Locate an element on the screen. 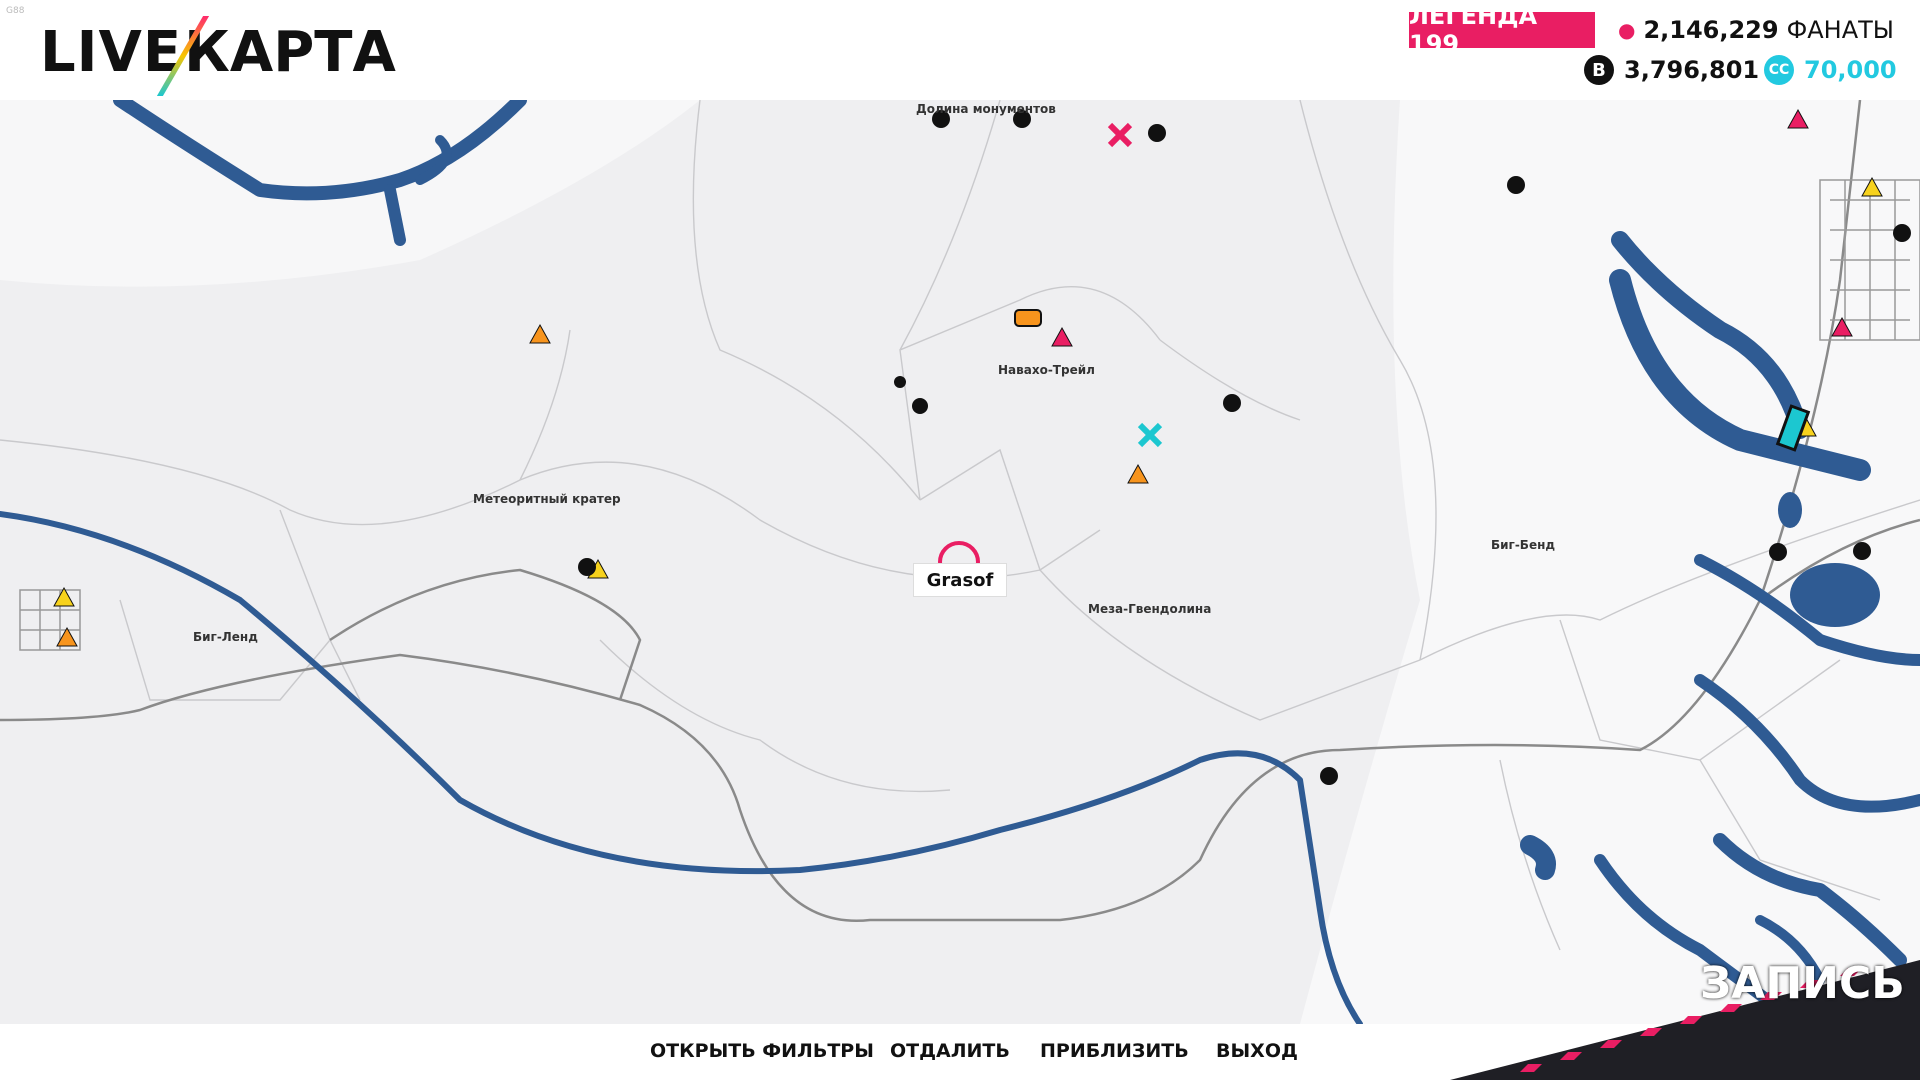 The image size is (1920, 1080). pond is located at coordinates (1790, 510).